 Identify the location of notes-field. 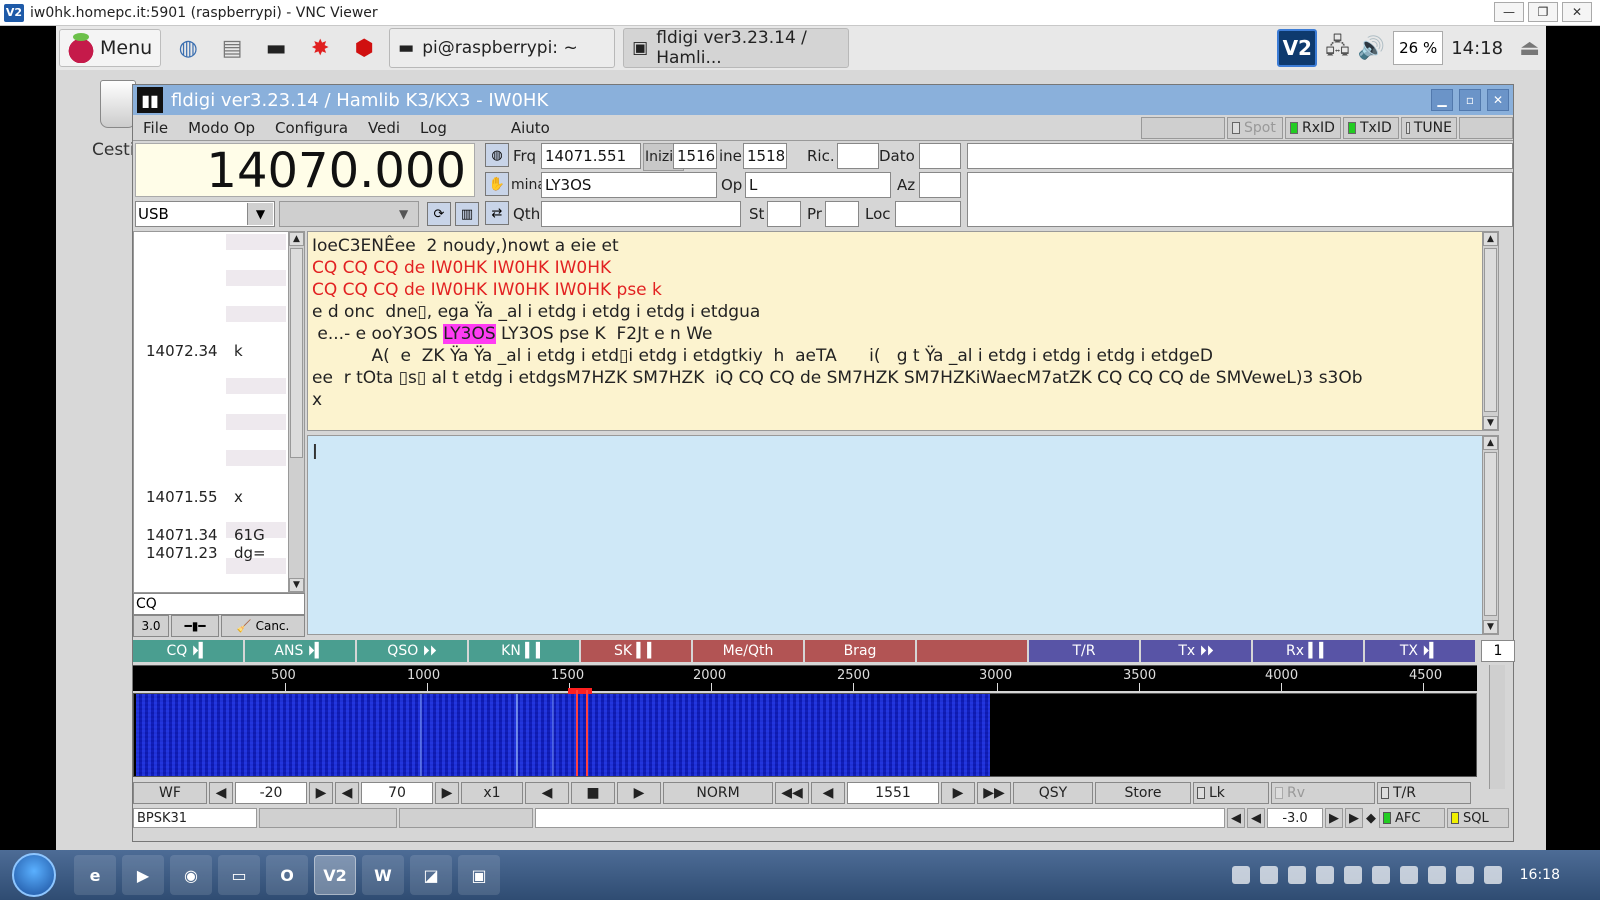
(1240, 199).